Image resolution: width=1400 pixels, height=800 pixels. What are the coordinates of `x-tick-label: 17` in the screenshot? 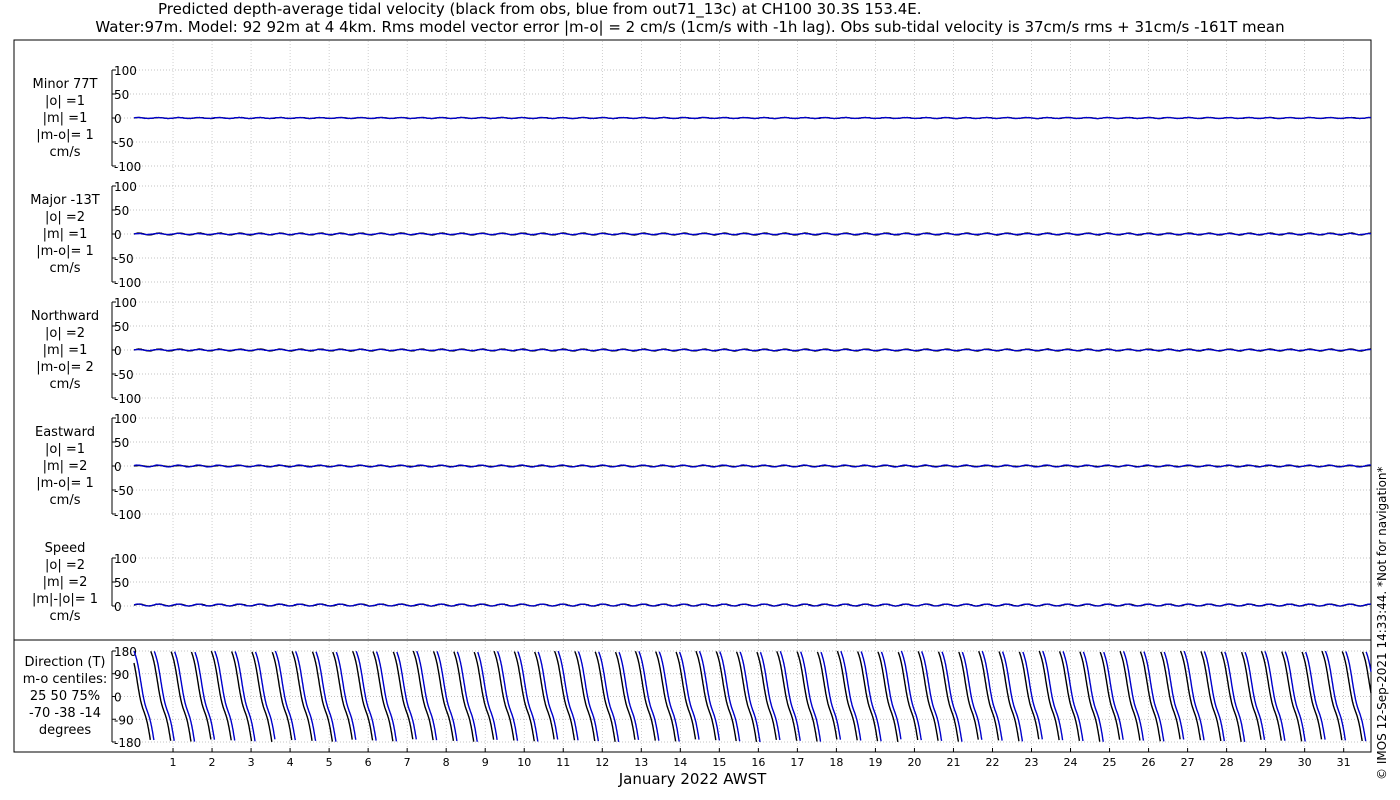 It's located at (797, 762).